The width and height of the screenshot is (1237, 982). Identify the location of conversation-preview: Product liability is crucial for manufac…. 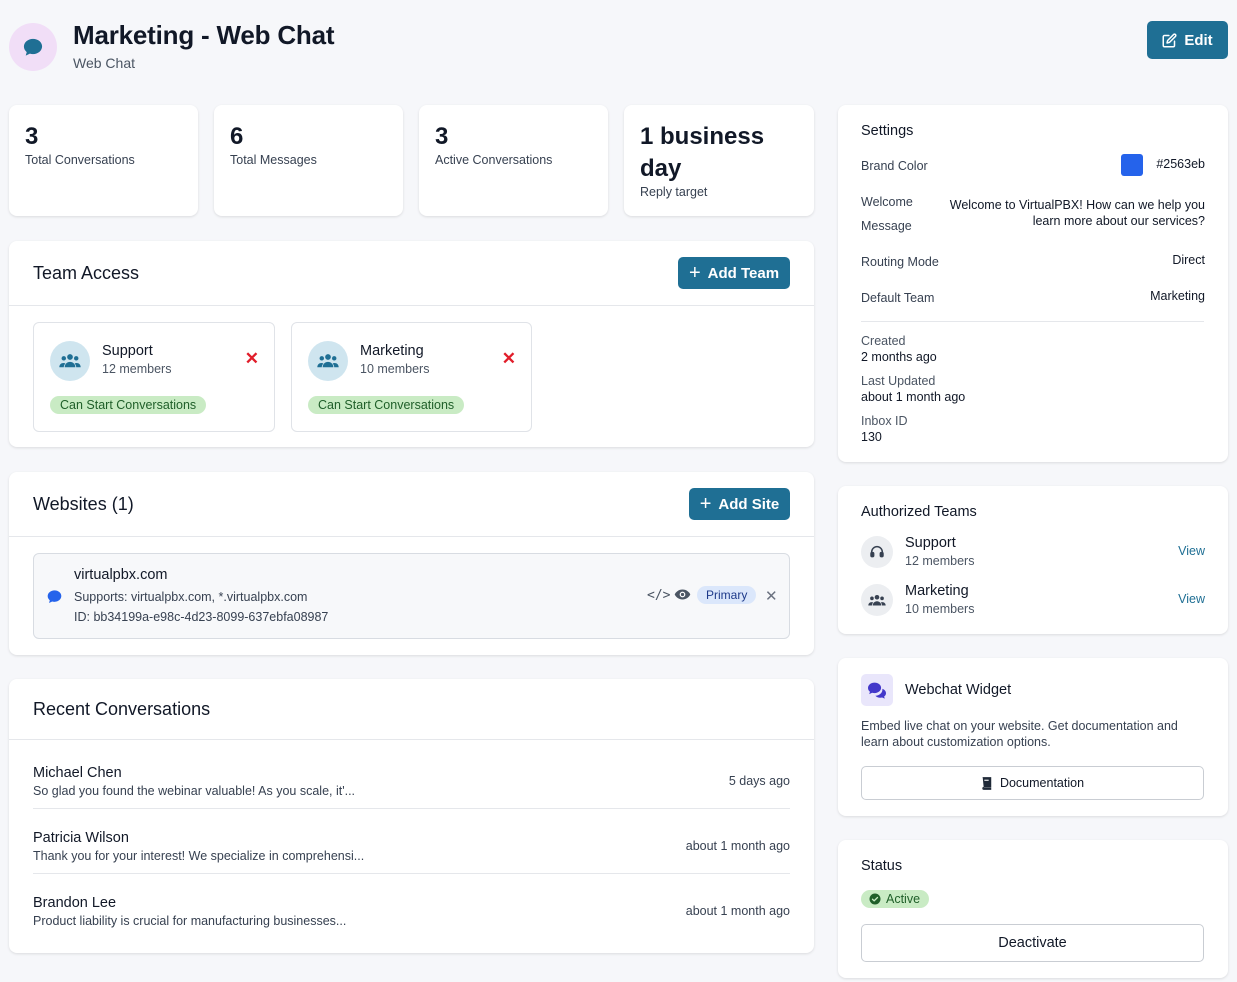
(190, 921).